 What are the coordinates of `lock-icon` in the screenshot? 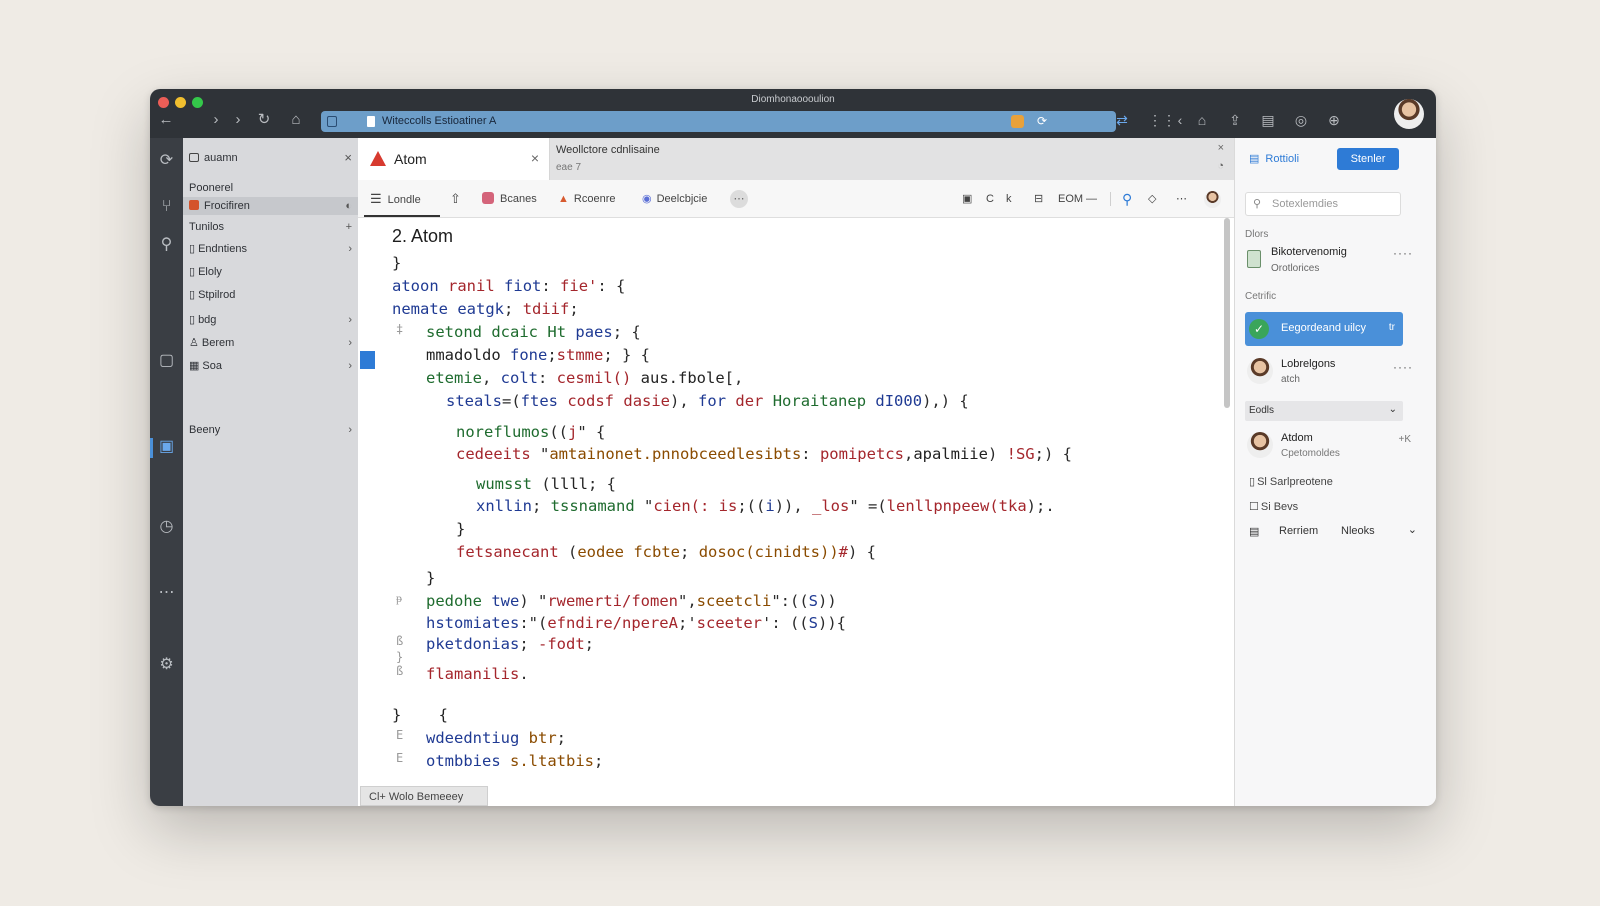 It's located at (332, 121).